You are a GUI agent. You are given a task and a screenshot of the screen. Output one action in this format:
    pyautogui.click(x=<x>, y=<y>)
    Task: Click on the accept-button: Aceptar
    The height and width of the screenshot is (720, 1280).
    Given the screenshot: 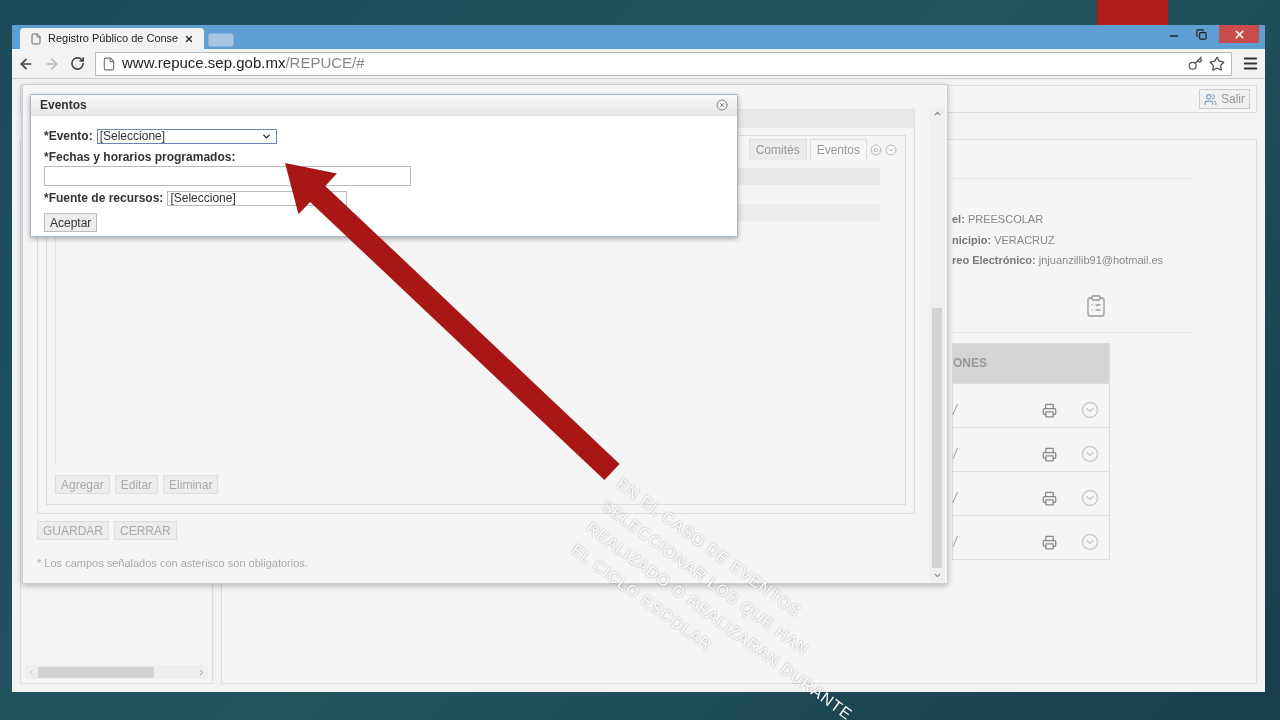 What is the action you would take?
    pyautogui.click(x=71, y=222)
    